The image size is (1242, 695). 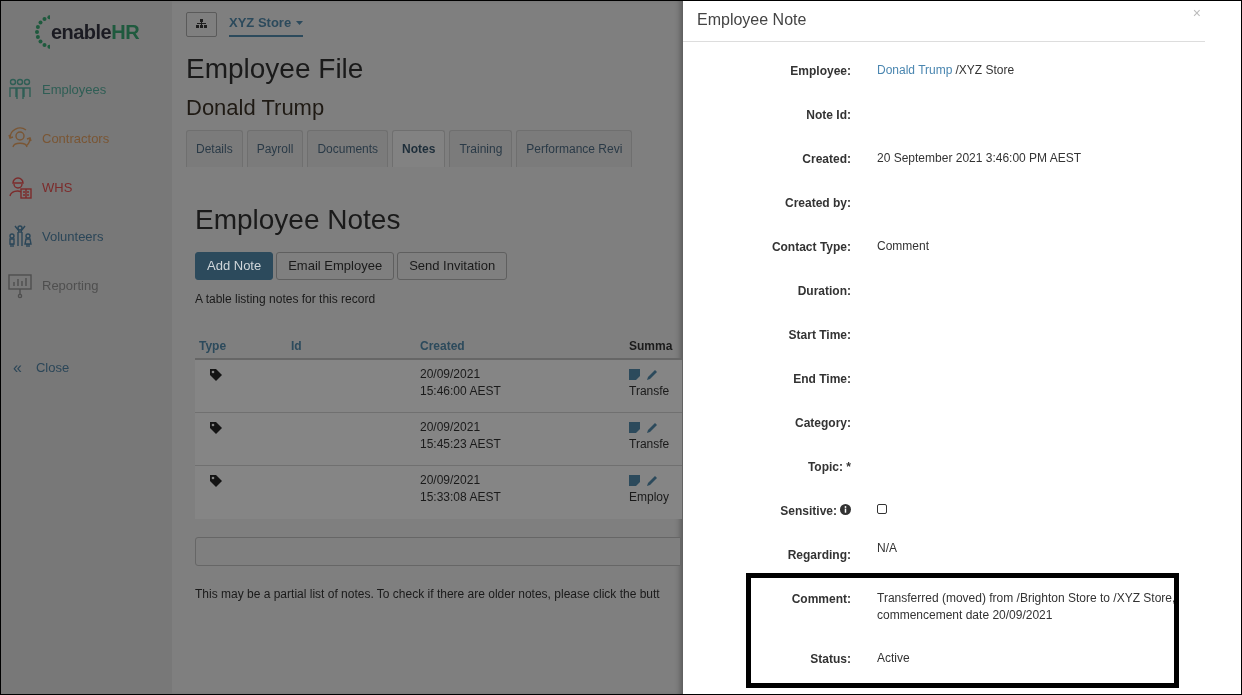 I want to click on field-label: Created:, so click(x=826, y=159).